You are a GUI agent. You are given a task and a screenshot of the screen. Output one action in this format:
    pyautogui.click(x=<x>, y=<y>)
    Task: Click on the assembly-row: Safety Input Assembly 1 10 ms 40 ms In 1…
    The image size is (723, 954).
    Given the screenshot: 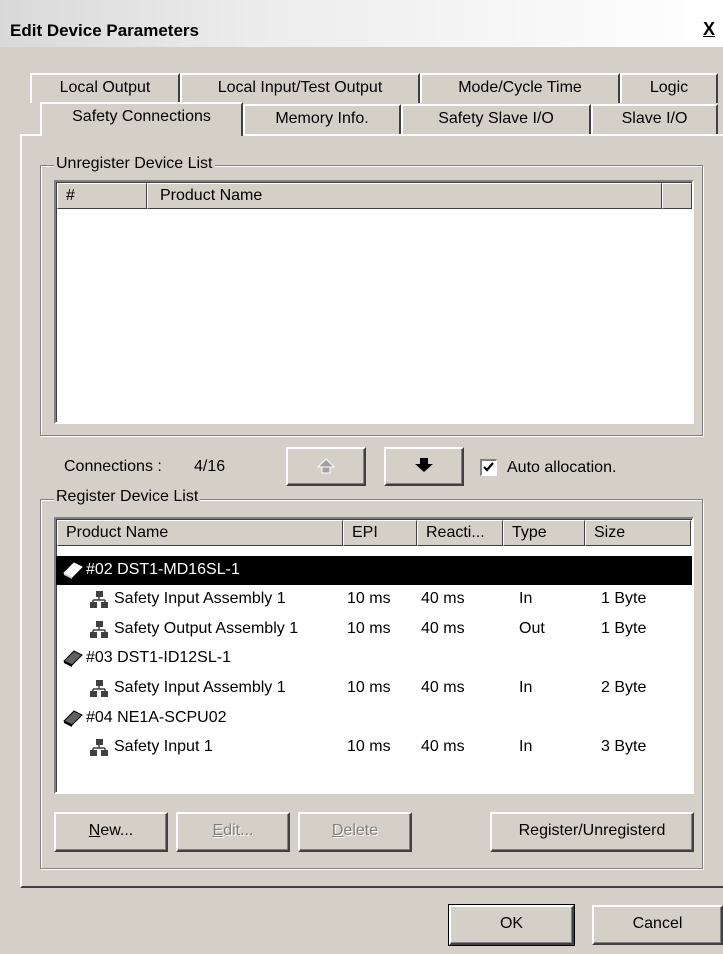 What is the action you would take?
    pyautogui.click(x=374, y=599)
    